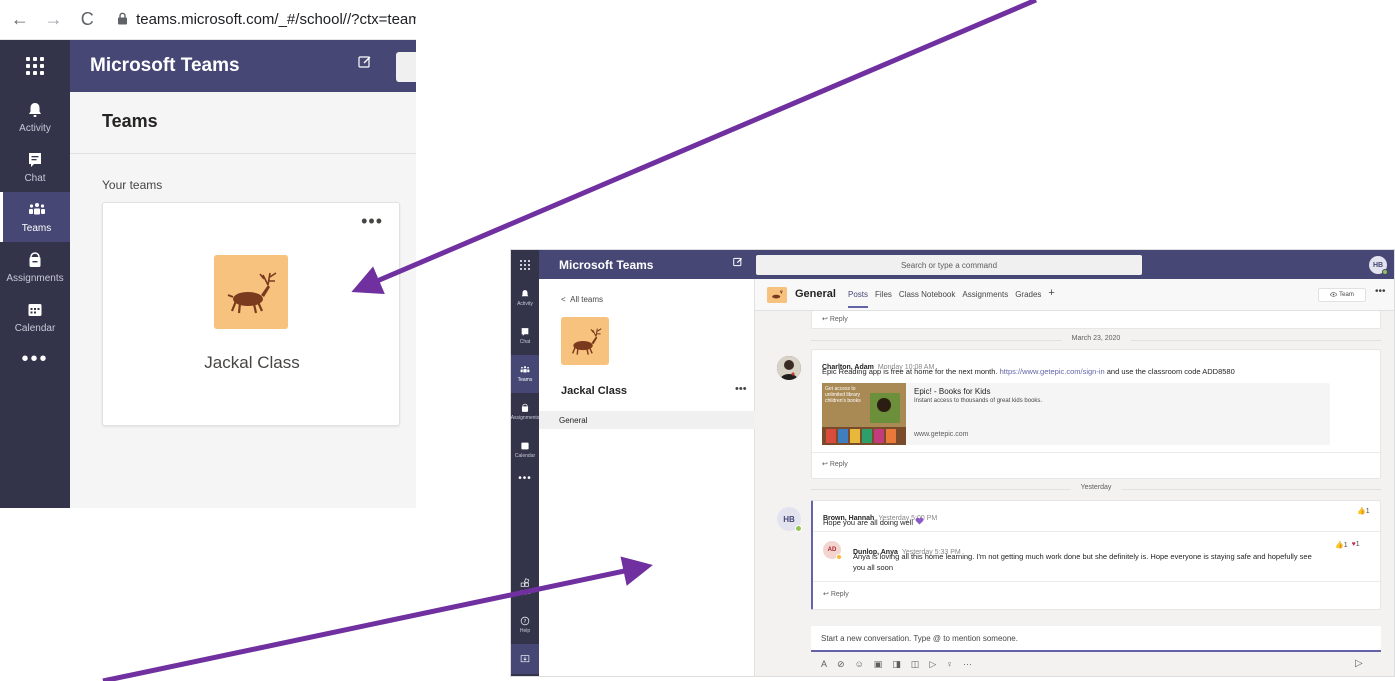 This screenshot has height=681, width=1395. I want to click on team-card: ••• Jackal Class, so click(251, 314).